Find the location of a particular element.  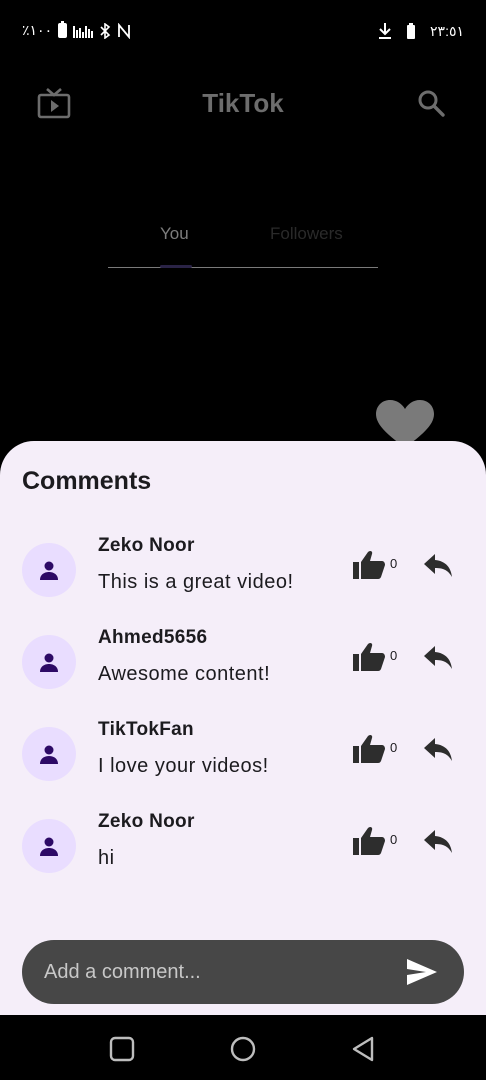

system-nav-bar is located at coordinates (243, 1047).